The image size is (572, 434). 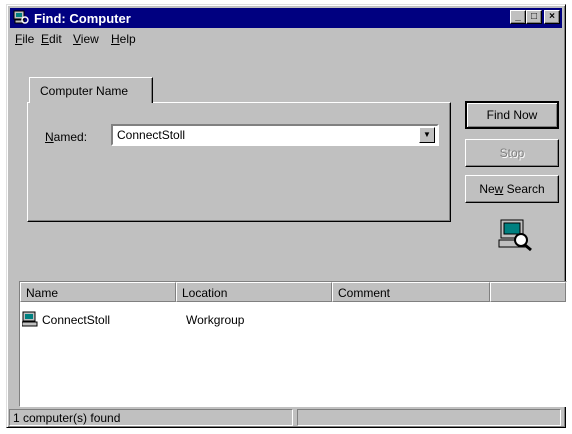 What do you see at coordinates (30, 319) in the screenshot?
I see `computer-icon` at bounding box center [30, 319].